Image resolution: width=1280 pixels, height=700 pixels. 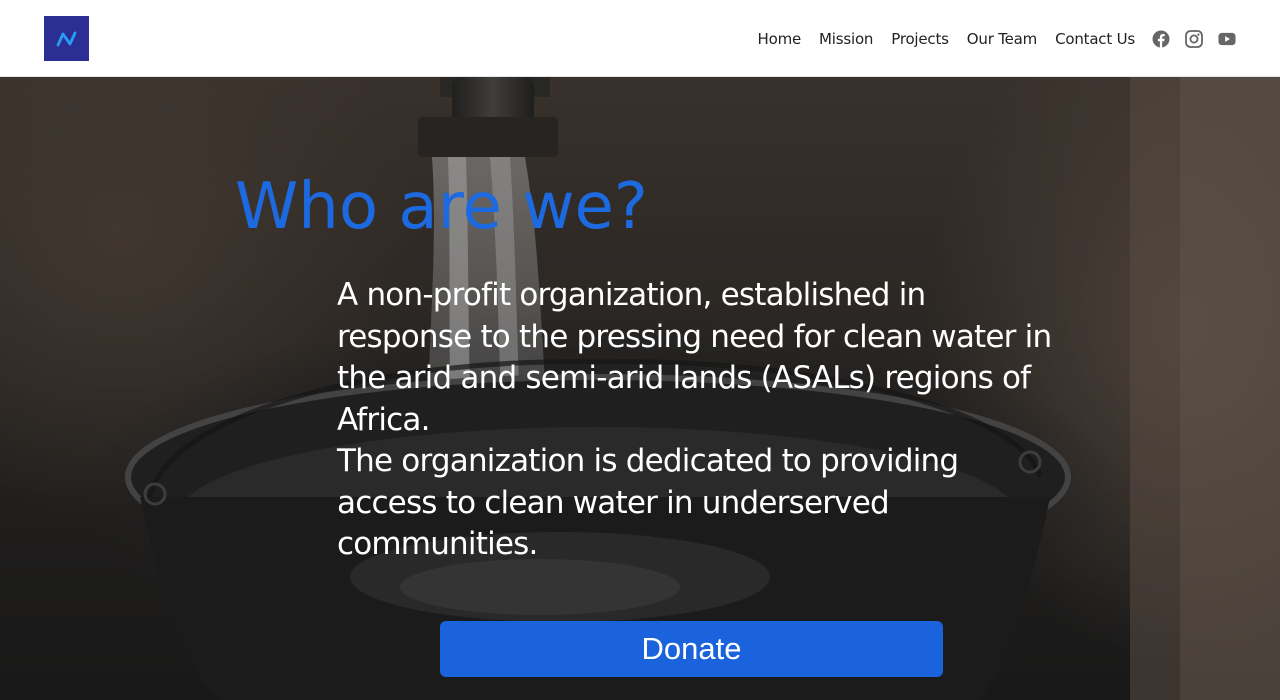 I want to click on facebook-icon, so click(x=1161, y=39).